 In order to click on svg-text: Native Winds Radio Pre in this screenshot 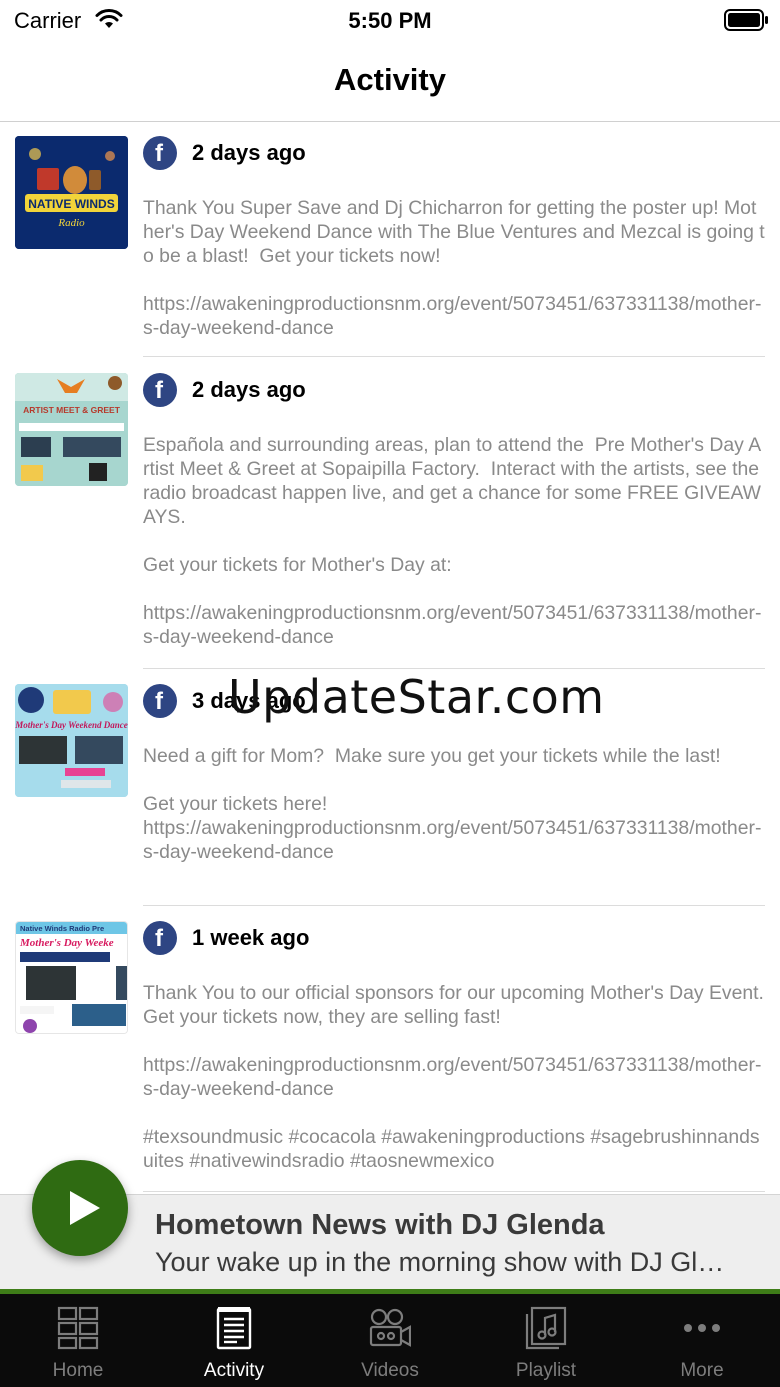, I will do `click(62, 928)`.